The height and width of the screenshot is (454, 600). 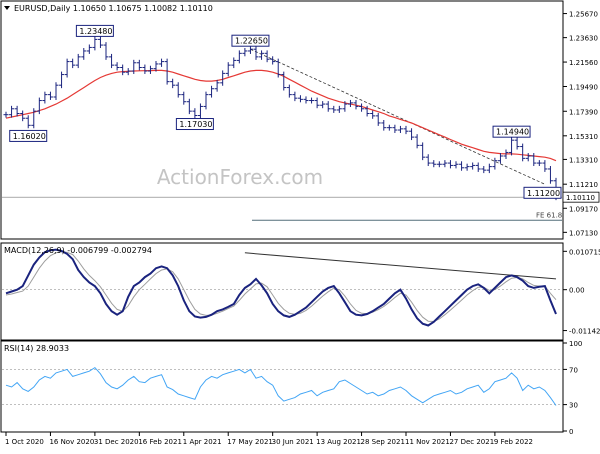 What do you see at coordinates (513, 442) in the screenshot?
I see `x-tick-label: 9 Feb 2022` at bounding box center [513, 442].